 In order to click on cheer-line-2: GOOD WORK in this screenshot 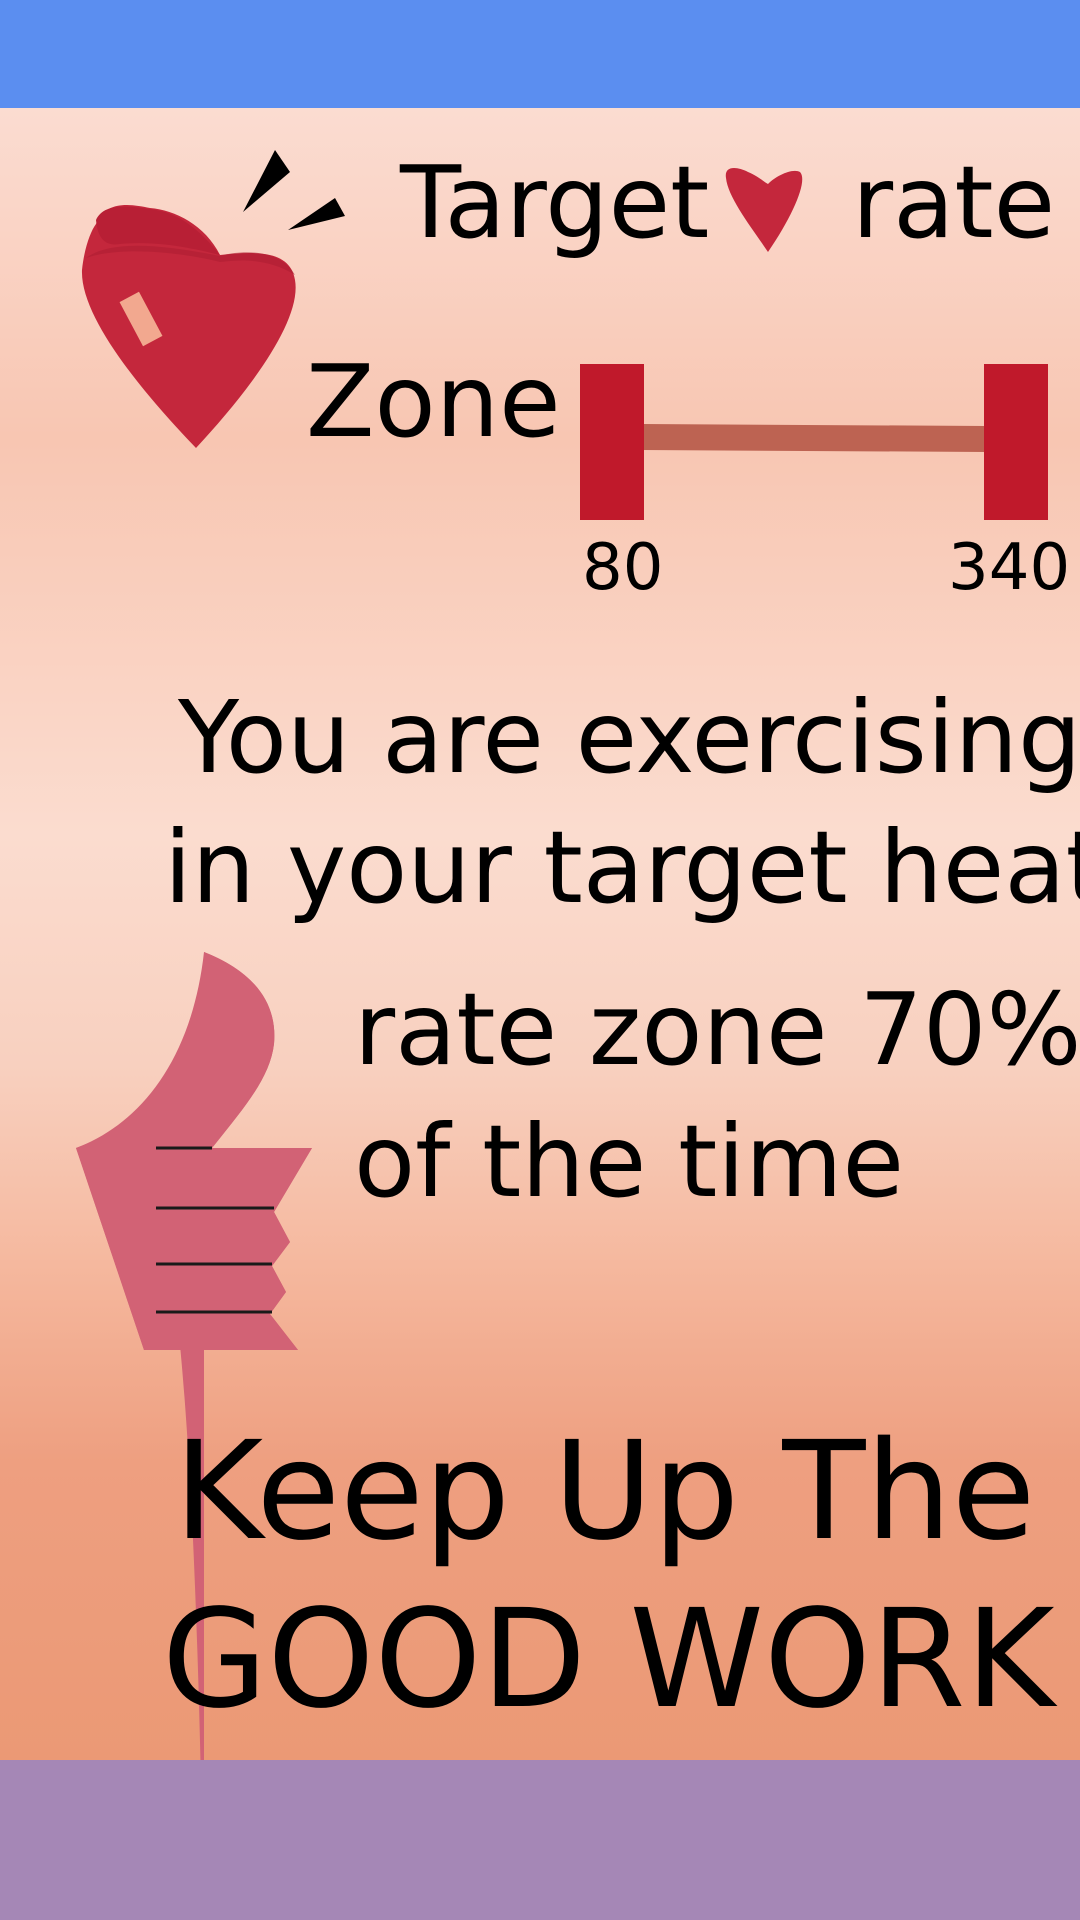, I will do `click(608, 1660)`.